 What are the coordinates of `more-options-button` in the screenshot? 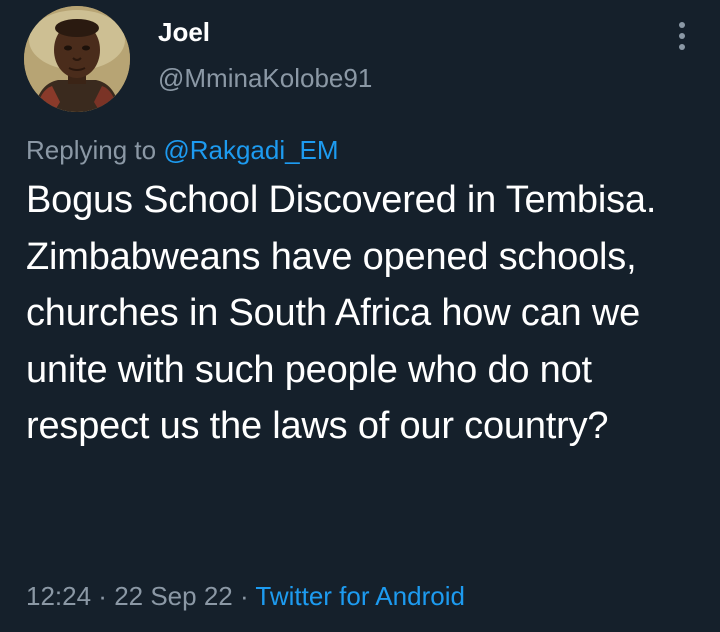 It's located at (682, 36).